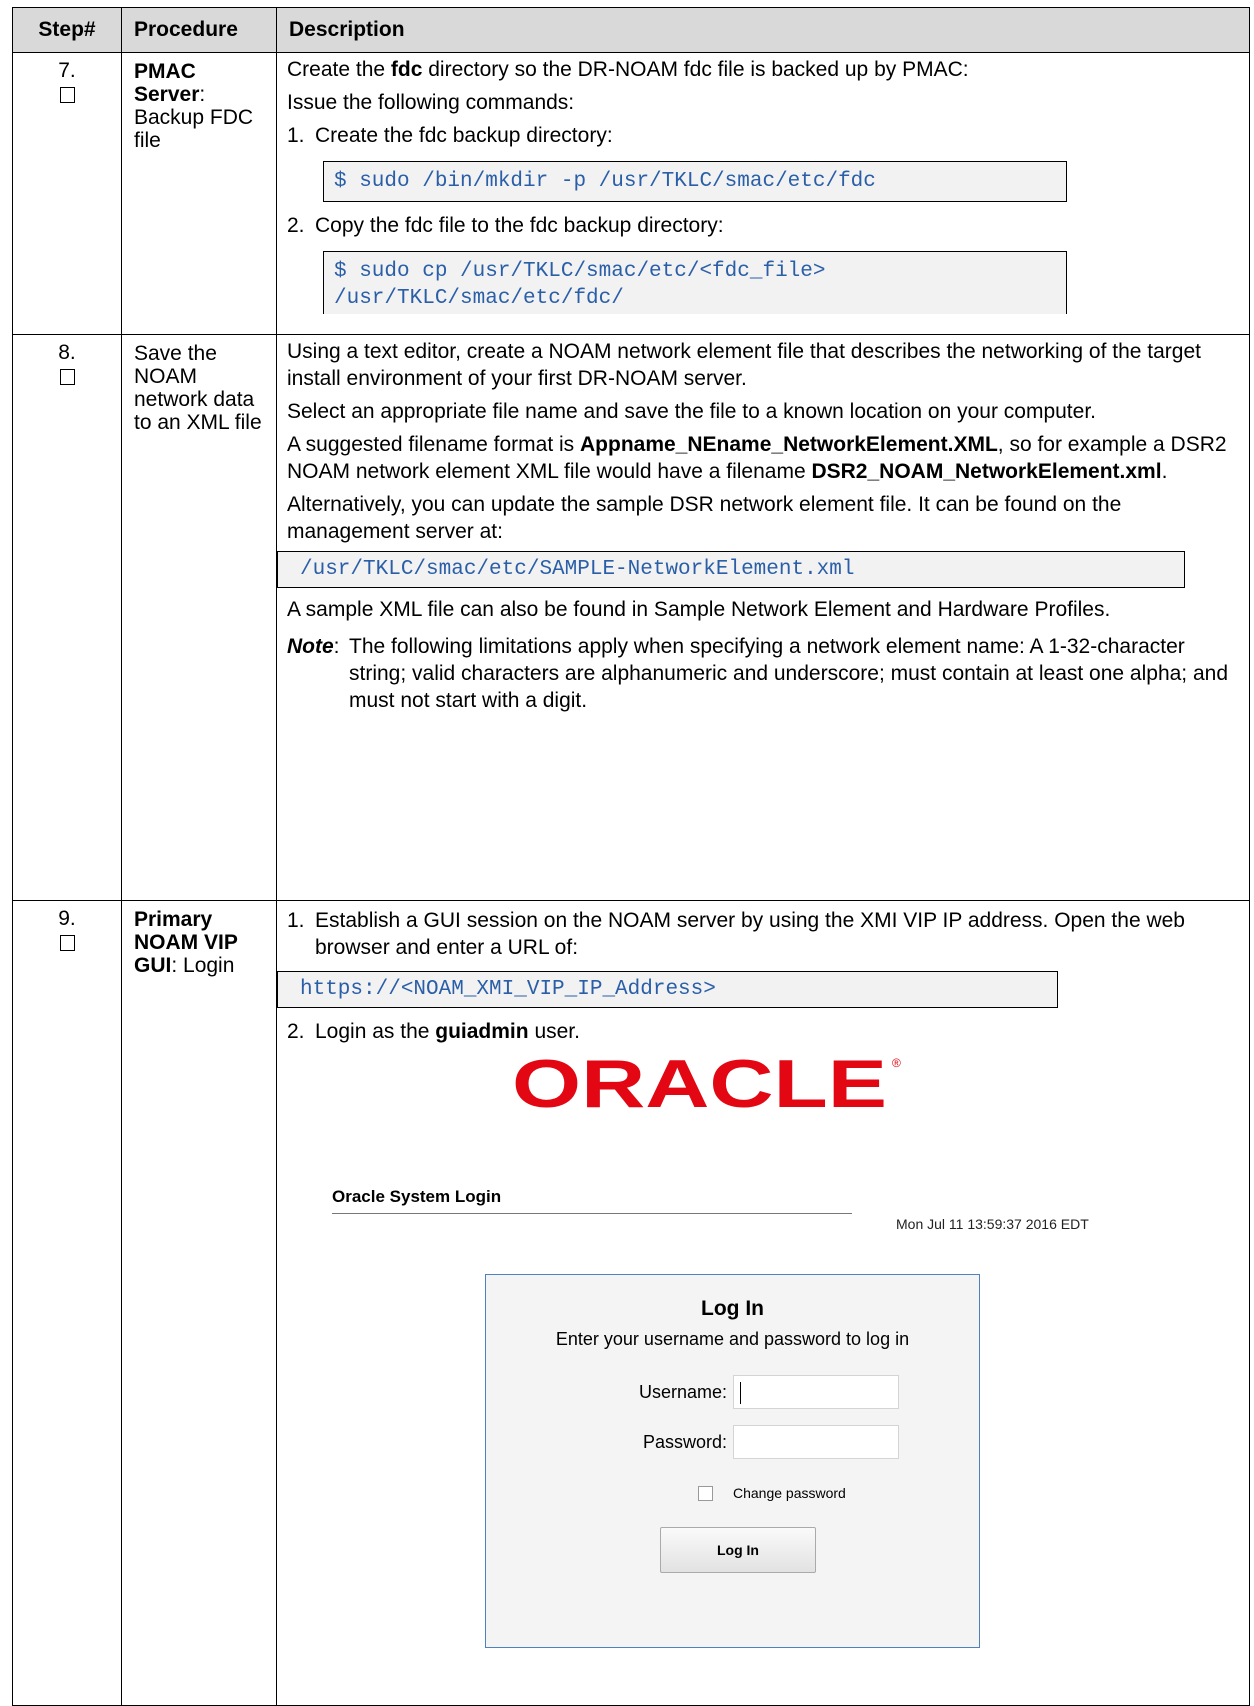 The image size is (1254, 1706). I want to click on procedure-text: : Login, so click(203, 965).